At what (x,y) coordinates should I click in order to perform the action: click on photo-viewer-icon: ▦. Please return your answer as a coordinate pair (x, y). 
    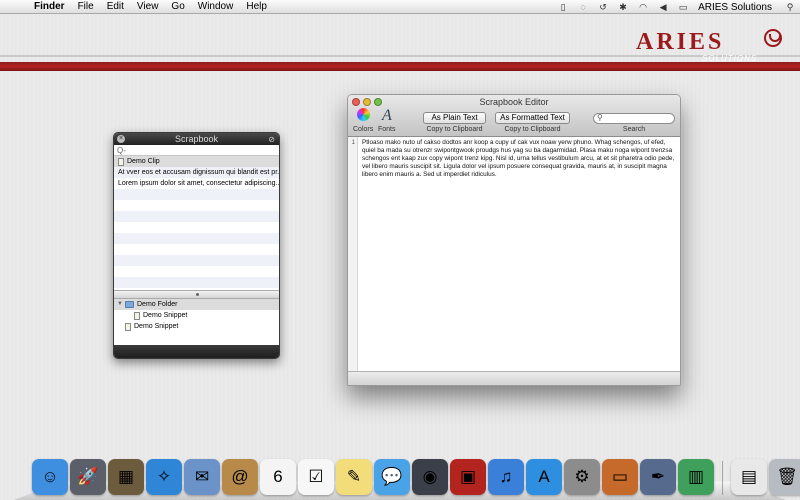
    Looking at the image, I should click on (126, 477).